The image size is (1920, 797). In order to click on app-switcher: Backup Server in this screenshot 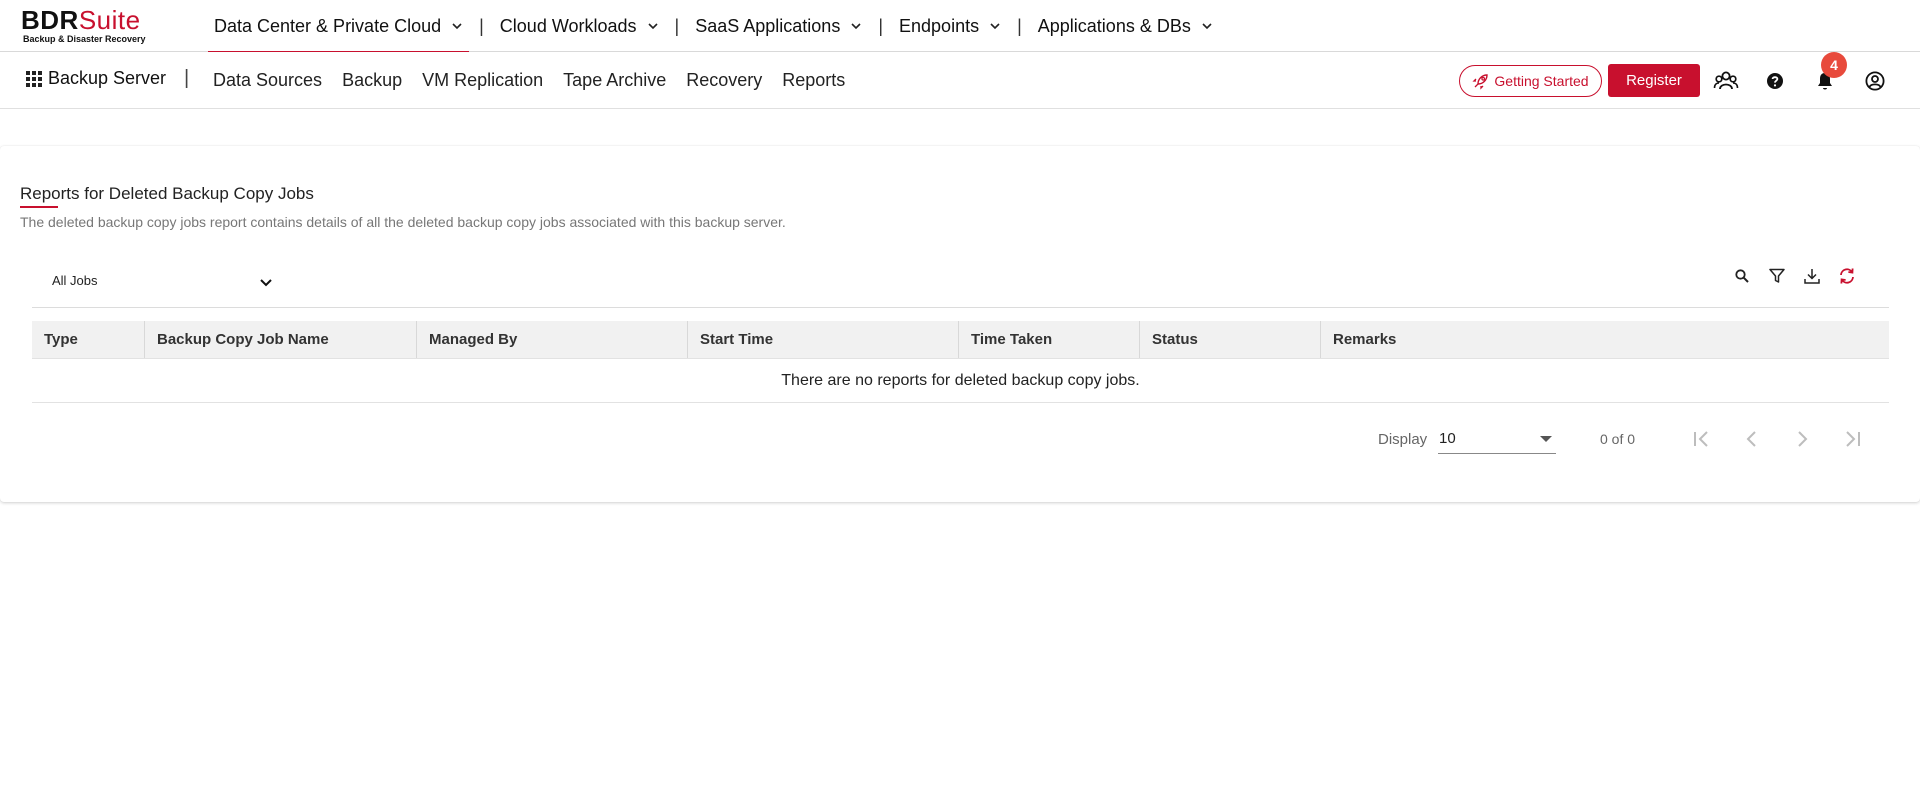, I will do `click(96, 78)`.